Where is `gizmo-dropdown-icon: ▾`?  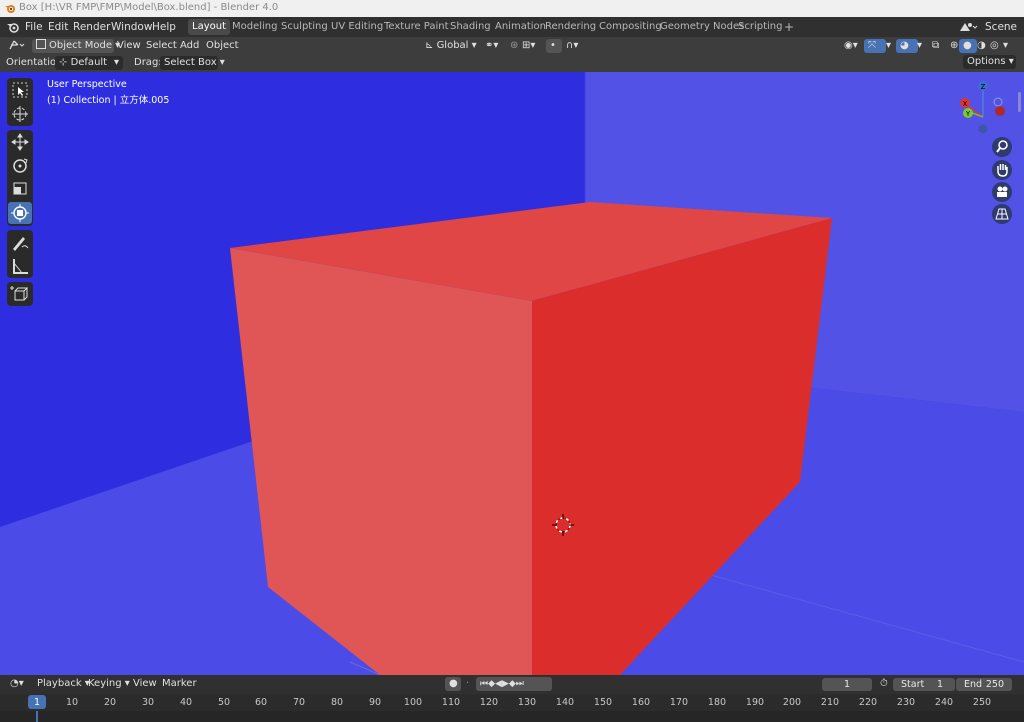 gizmo-dropdown-icon: ▾ is located at coordinates (888, 46).